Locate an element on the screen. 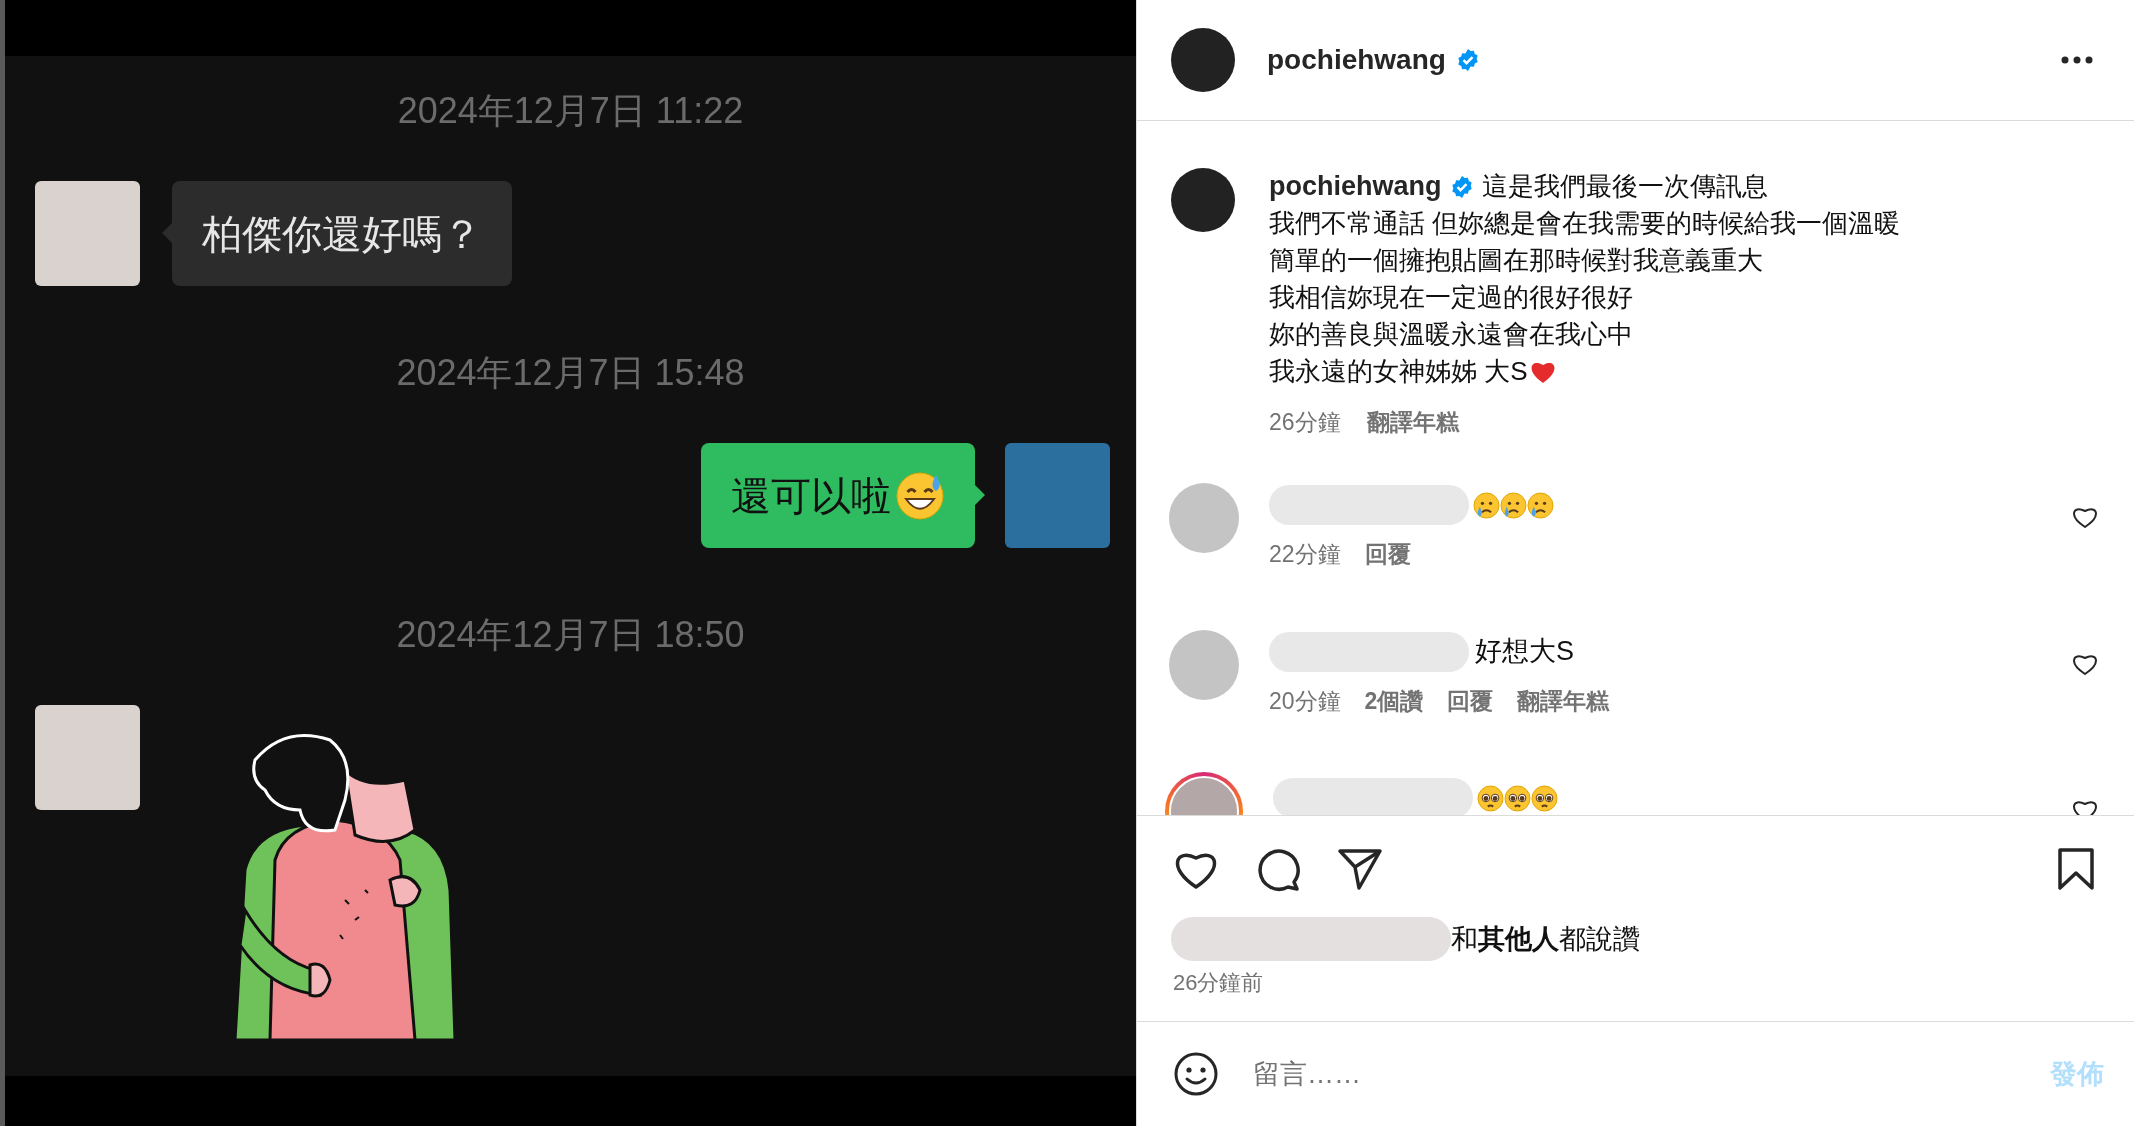  timestamp-text: 20分鐘 is located at coordinates (1305, 701).